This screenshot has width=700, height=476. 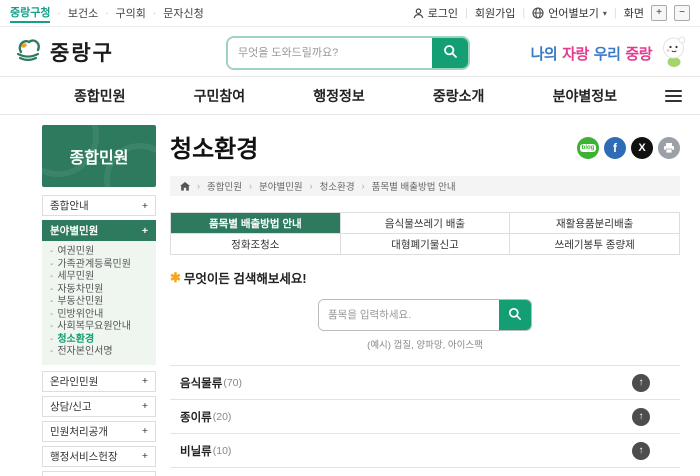 What do you see at coordinates (673, 96) in the screenshot?
I see `menu-icon` at bounding box center [673, 96].